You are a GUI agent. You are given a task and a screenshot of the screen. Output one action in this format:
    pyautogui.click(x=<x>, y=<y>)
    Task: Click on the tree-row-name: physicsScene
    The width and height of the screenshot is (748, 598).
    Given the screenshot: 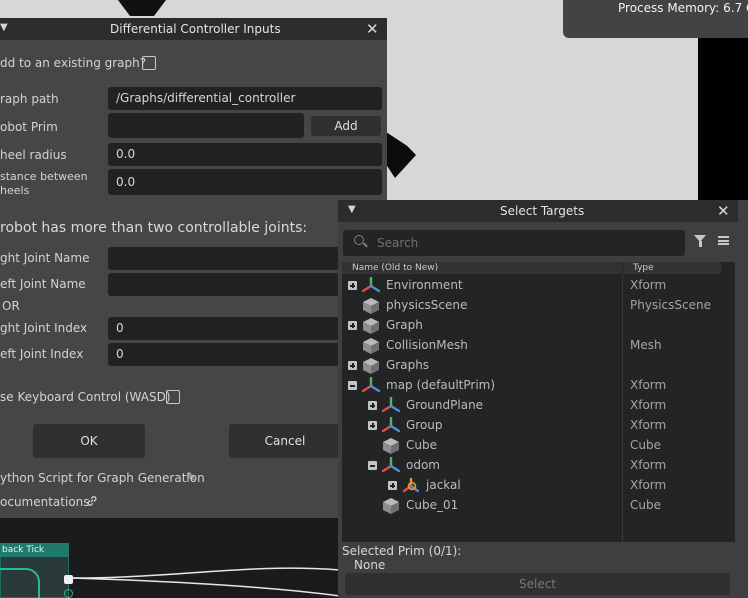 What is the action you would take?
    pyautogui.click(x=427, y=305)
    